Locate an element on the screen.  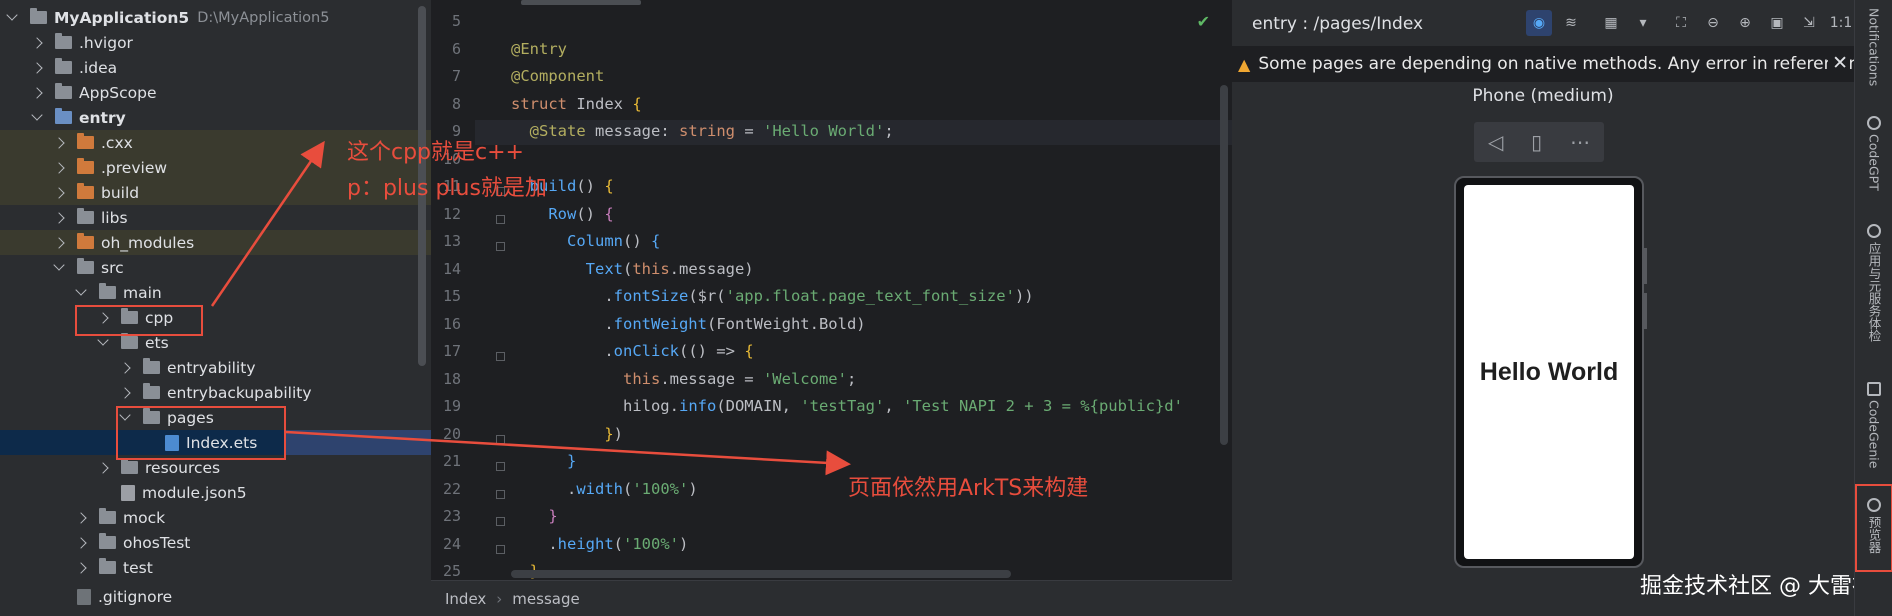
tree-item-label: .cxx is located at coordinates (117, 142).